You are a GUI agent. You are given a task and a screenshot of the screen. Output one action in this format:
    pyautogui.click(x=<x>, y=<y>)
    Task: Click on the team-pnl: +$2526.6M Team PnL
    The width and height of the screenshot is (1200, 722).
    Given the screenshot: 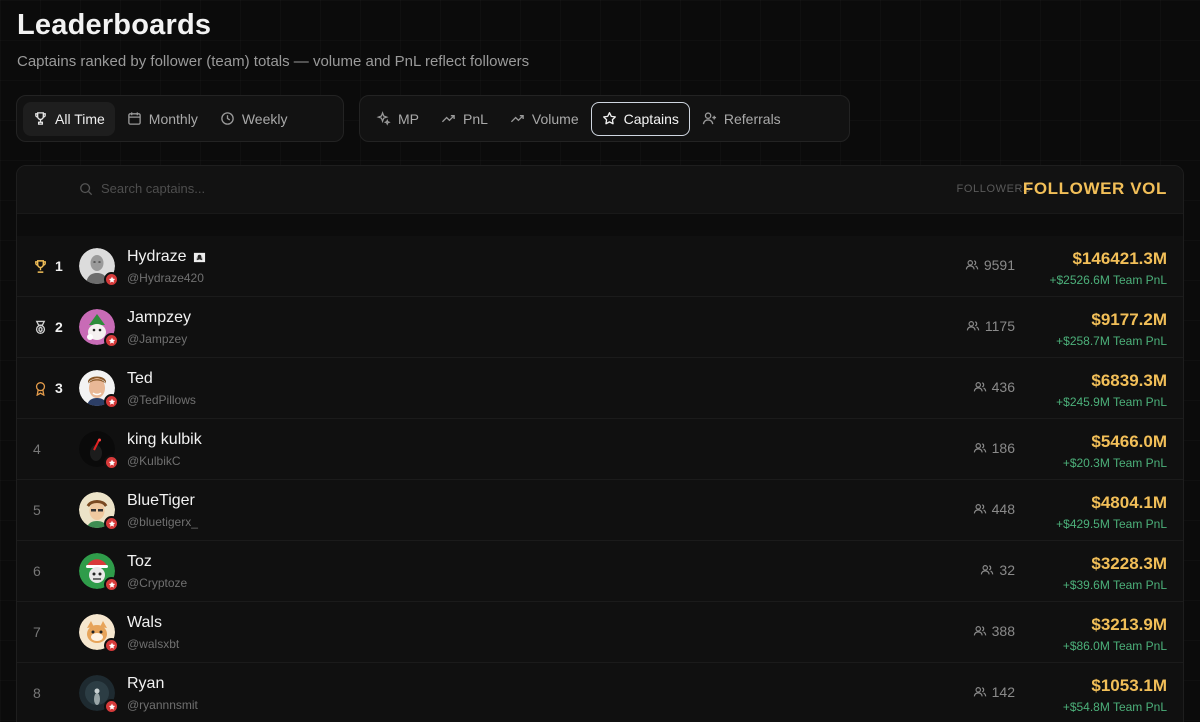 What is the action you would take?
    pyautogui.click(x=1108, y=280)
    